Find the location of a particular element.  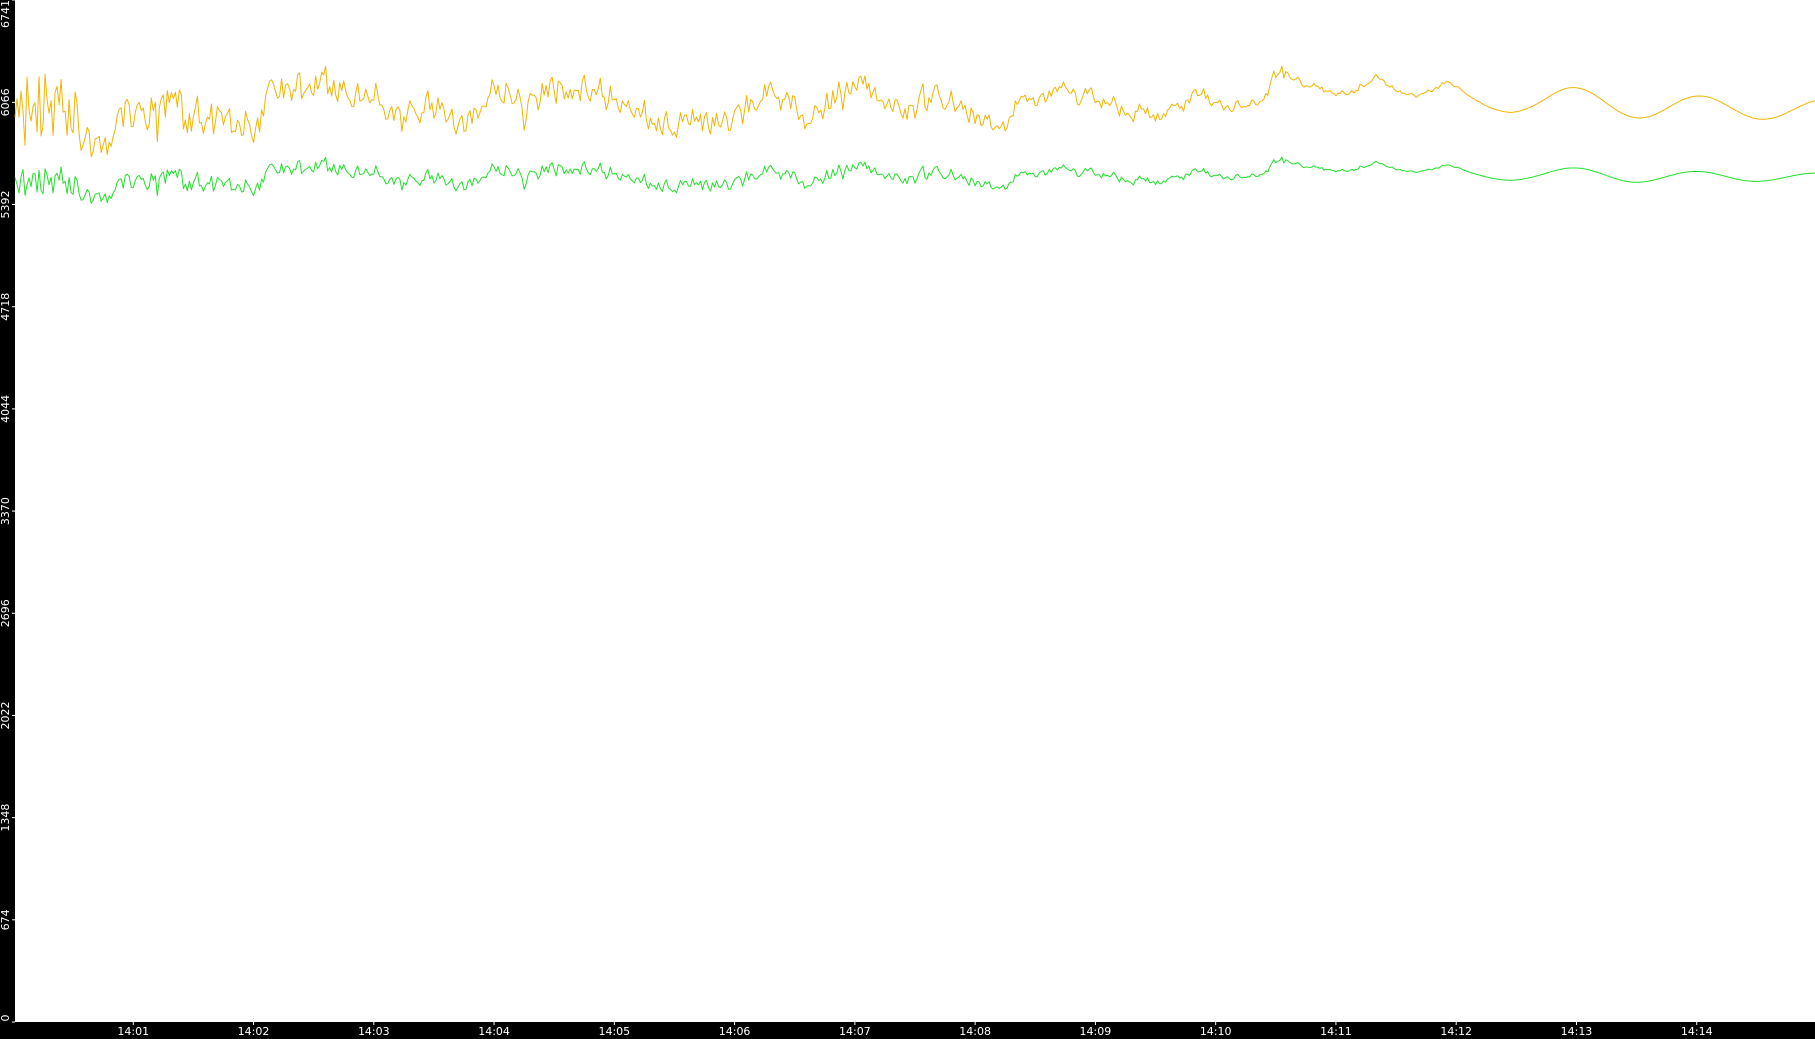

y-tick-label: 3370 is located at coordinates (6, 511).